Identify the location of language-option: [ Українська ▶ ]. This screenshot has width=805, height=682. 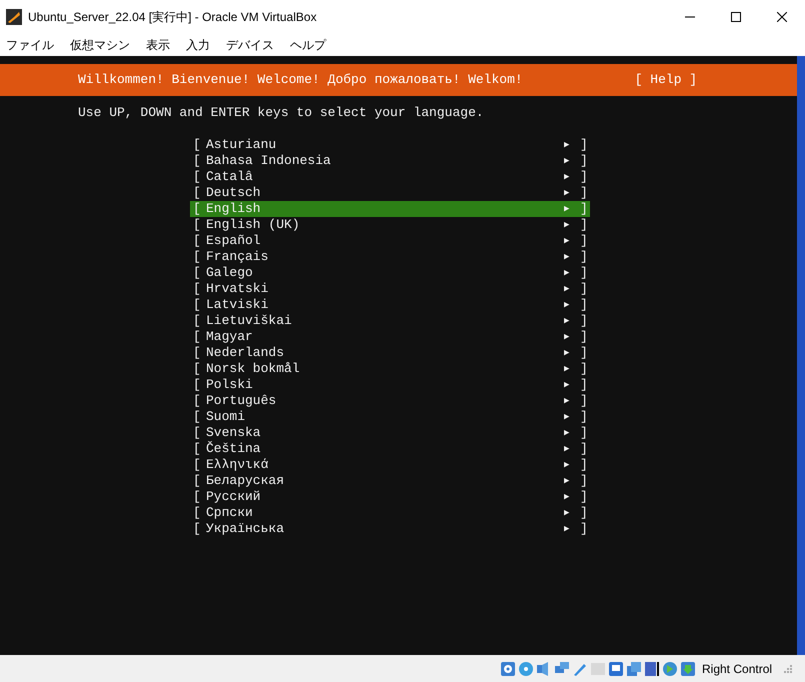
(390, 529).